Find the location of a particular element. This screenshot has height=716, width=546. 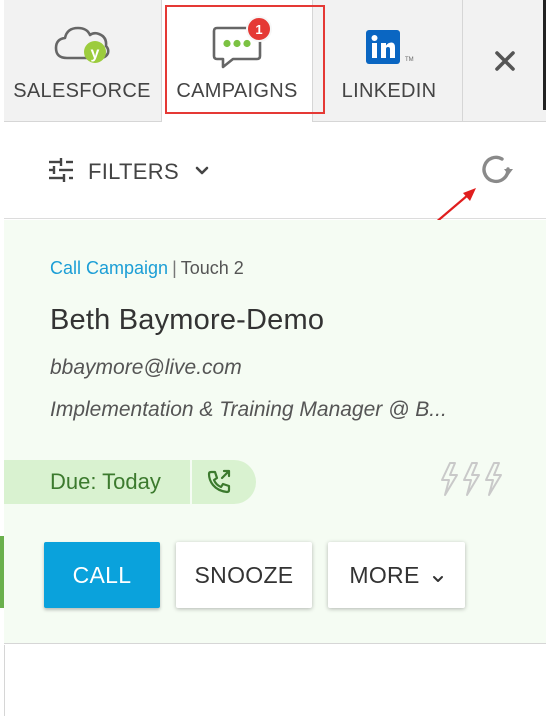

due-status: Due: Today is located at coordinates (130, 482).